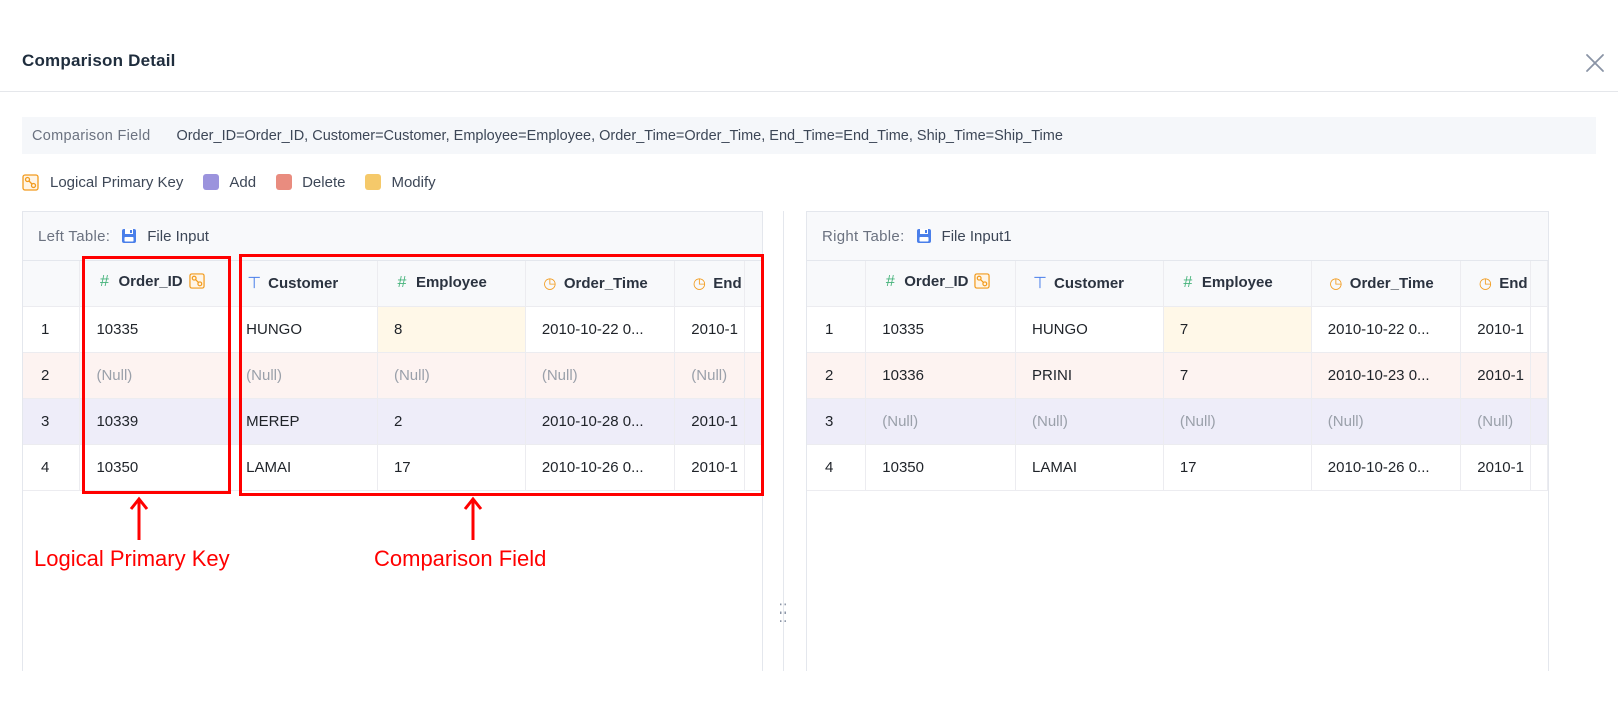 This screenshot has height=726, width=1618. I want to click on table-cell: 10350, so click(940, 467).